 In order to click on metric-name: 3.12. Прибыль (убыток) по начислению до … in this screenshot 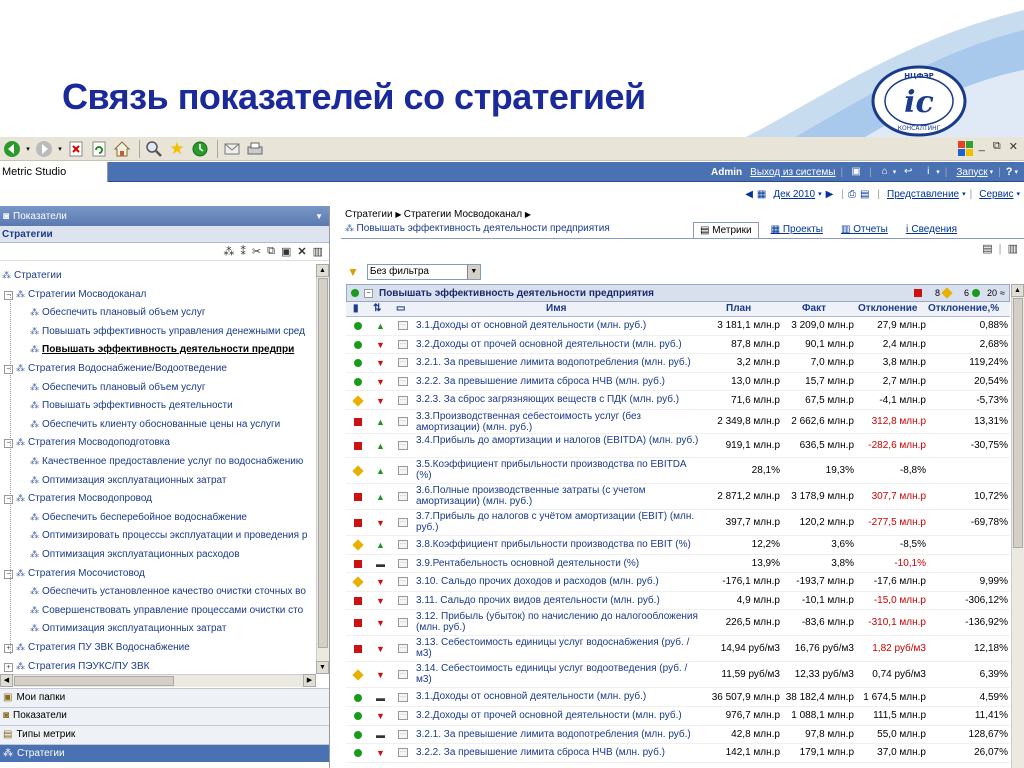, I will do `click(560, 622)`.